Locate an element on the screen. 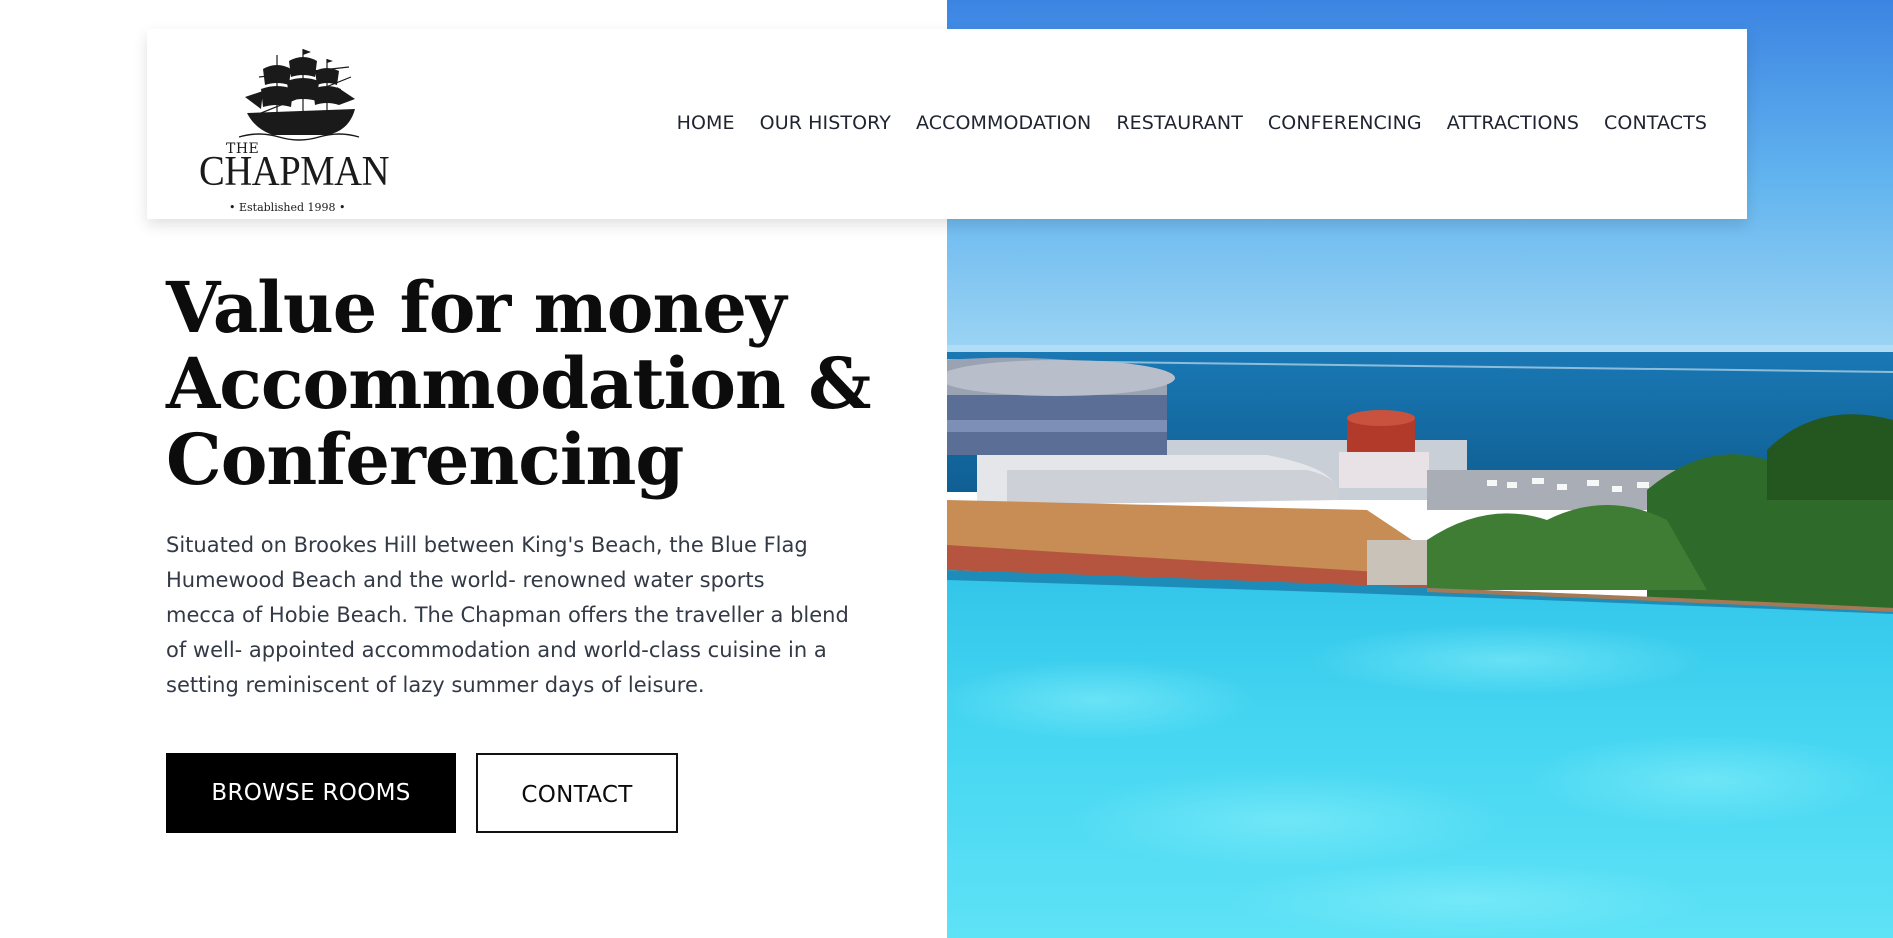  nav-conferencing-link: CONFERENCING is located at coordinates (1345, 123).